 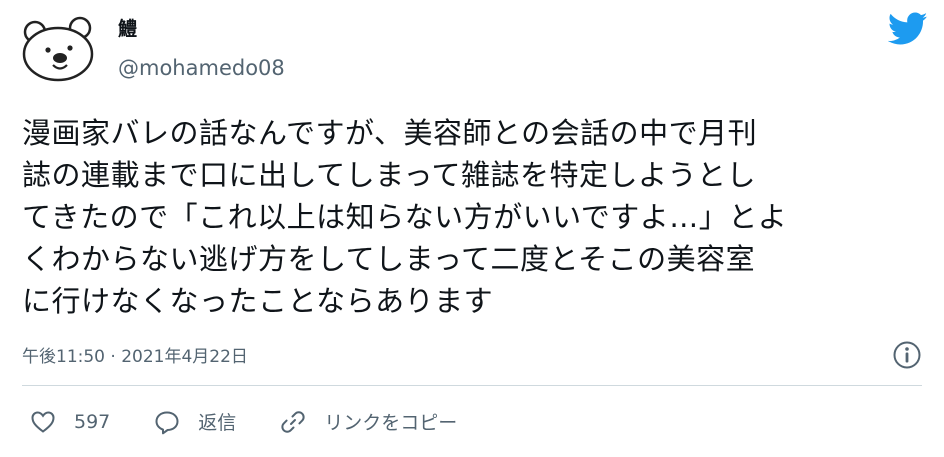 What do you see at coordinates (167, 422) in the screenshot?
I see `speech-bubble-icon` at bounding box center [167, 422].